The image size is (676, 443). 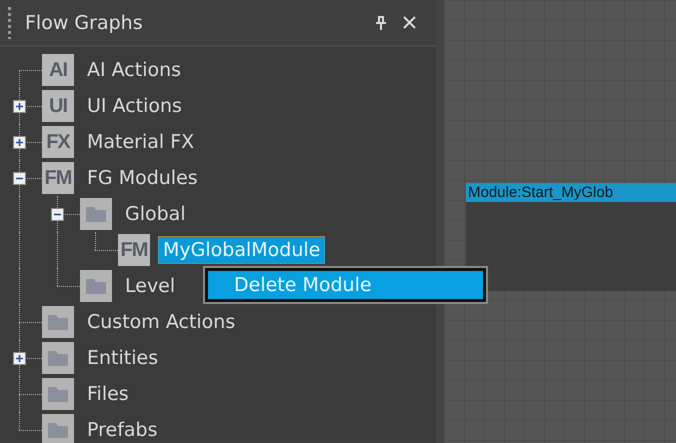 What do you see at coordinates (122, 429) in the screenshot?
I see `tree-item: Prefabs` at bounding box center [122, 429].